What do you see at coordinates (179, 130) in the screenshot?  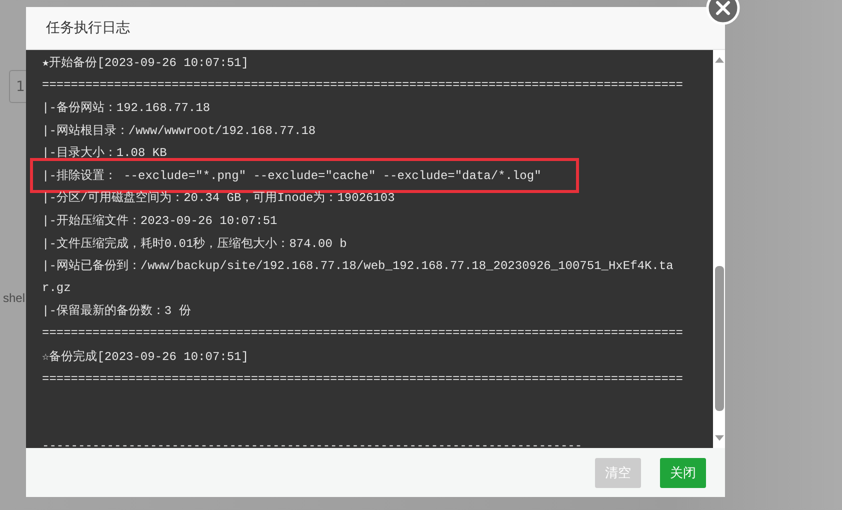 I see `log-line: |-网站根目录：/www/wwwroot/192.168.77.18` at bounding box center [179, 130].